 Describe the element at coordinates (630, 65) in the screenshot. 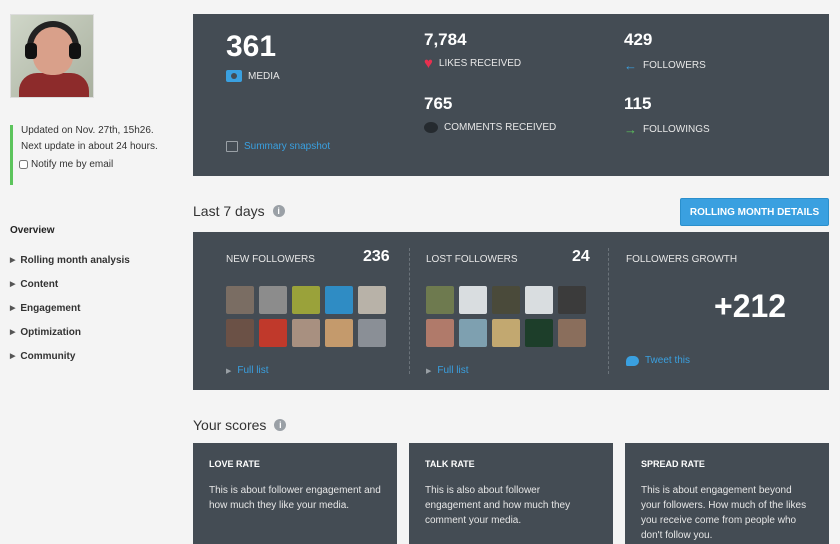

I see `arrow-left-icon: ←` at that location.